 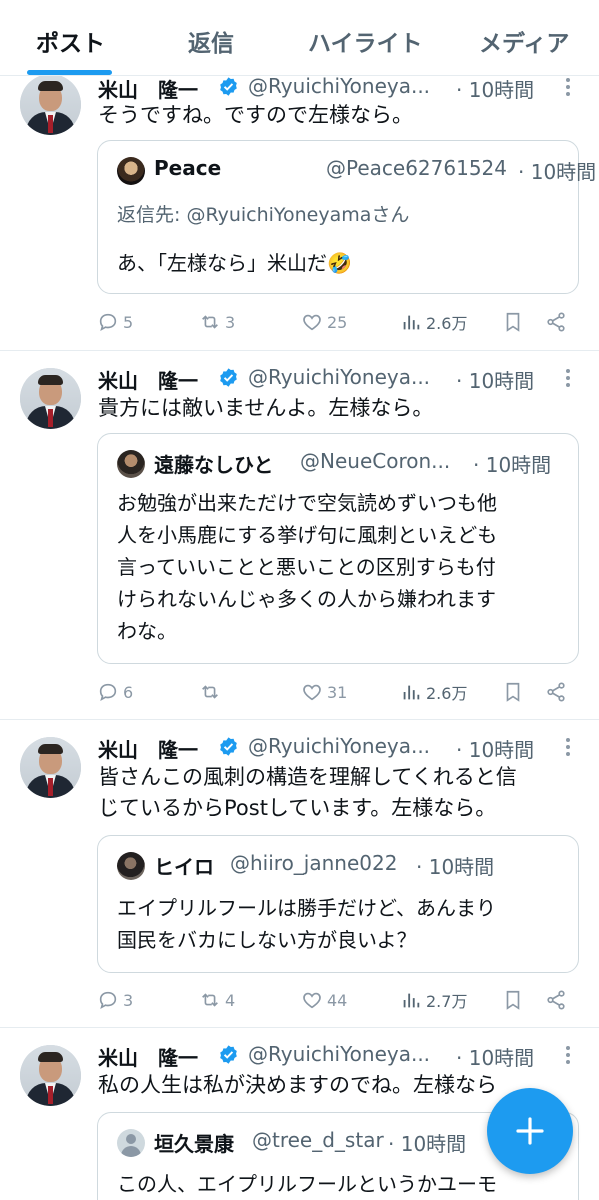 I want to click on reply-button: 6, so click(x=115, y=692).